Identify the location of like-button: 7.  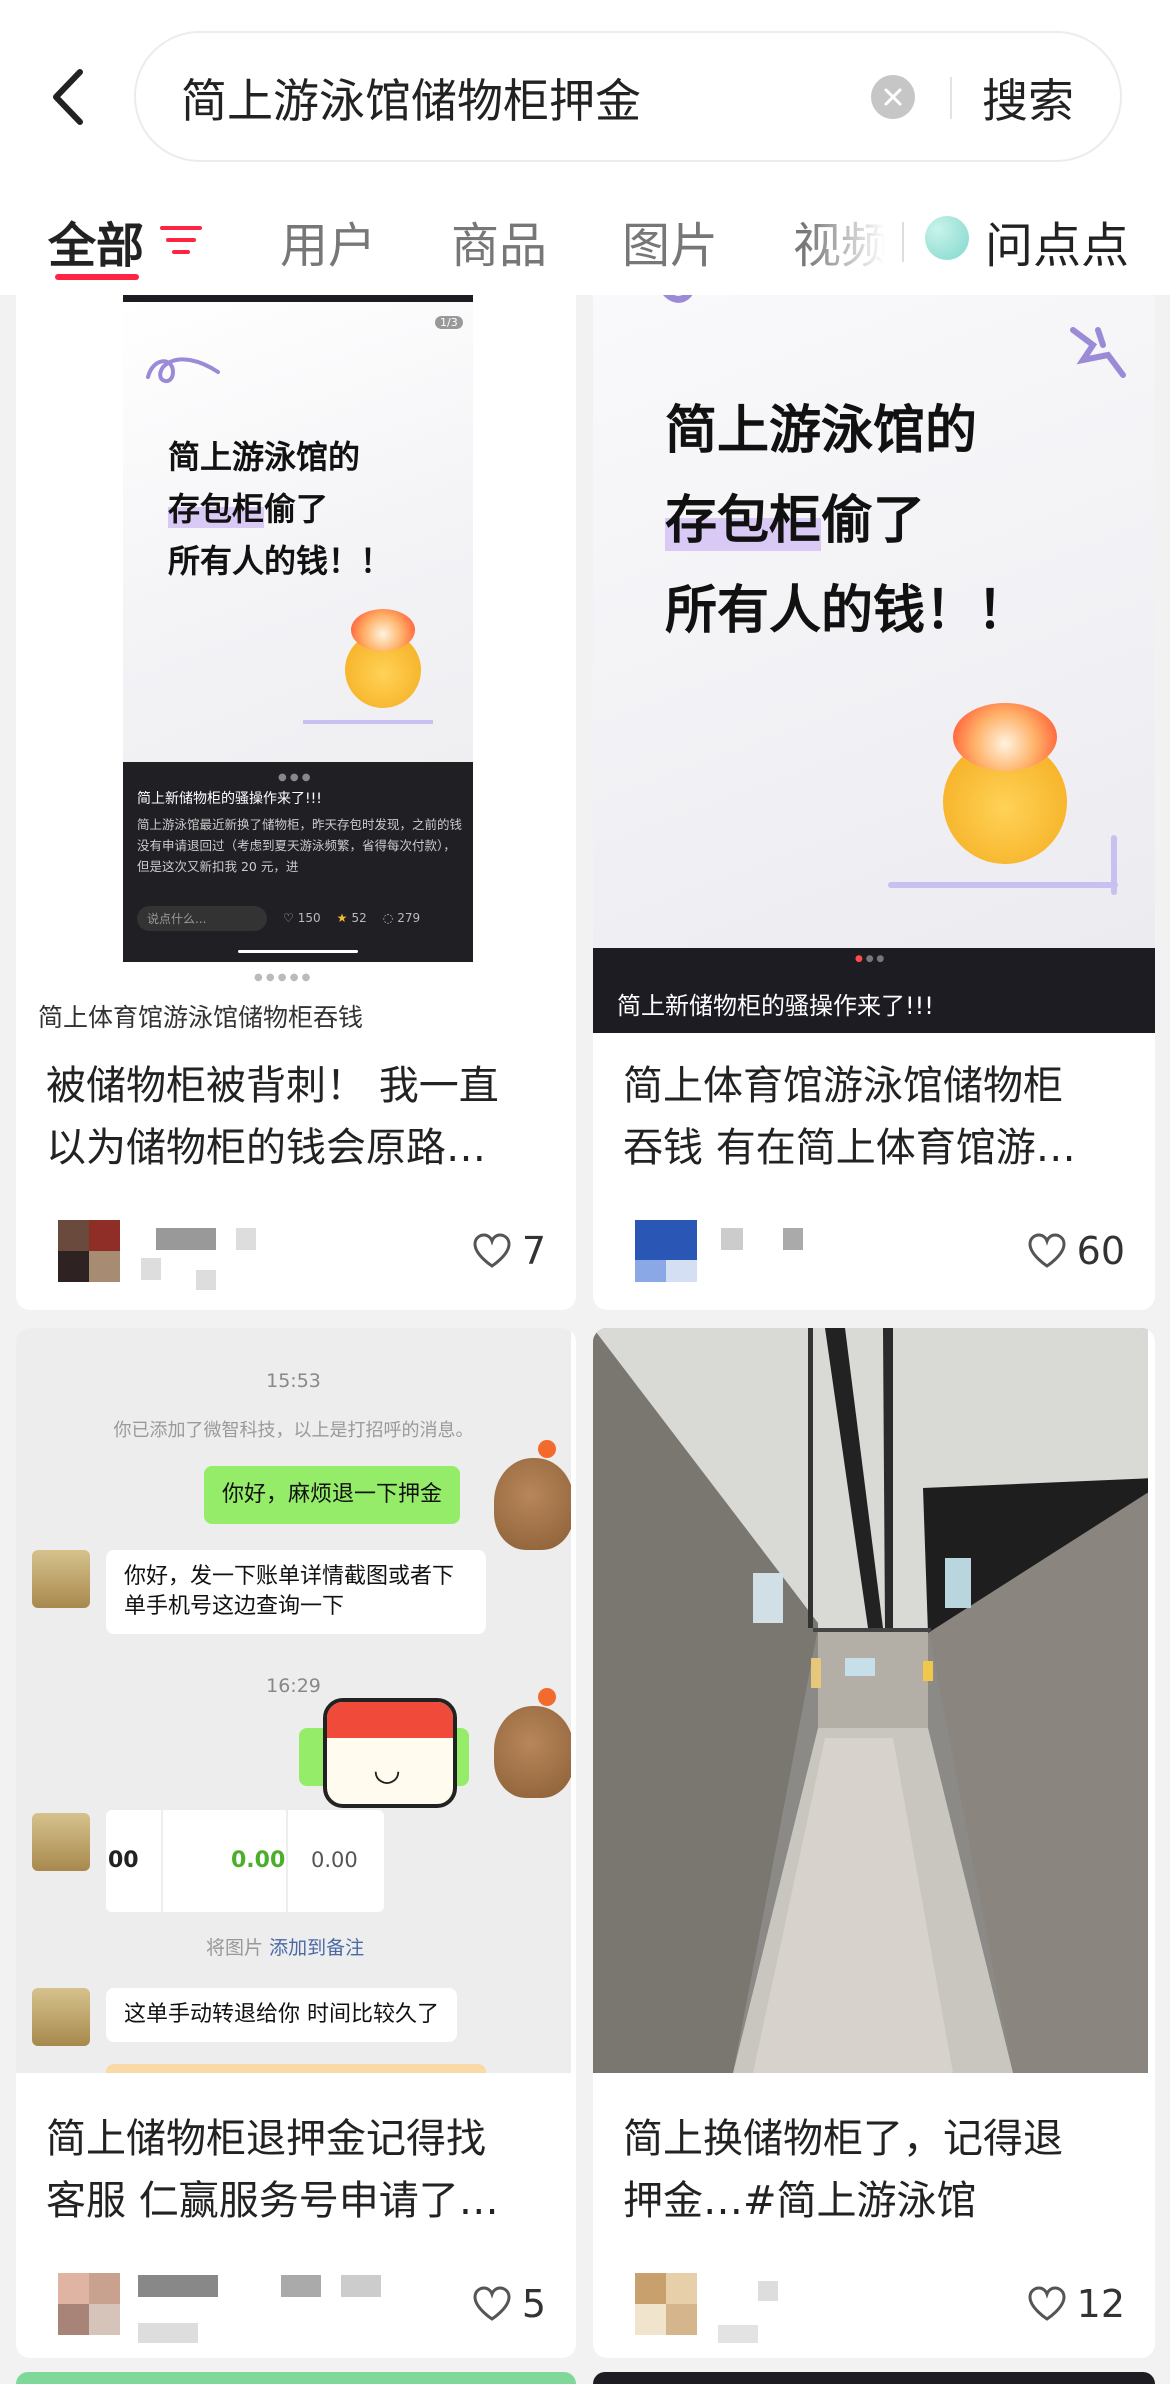
(509, 1251).